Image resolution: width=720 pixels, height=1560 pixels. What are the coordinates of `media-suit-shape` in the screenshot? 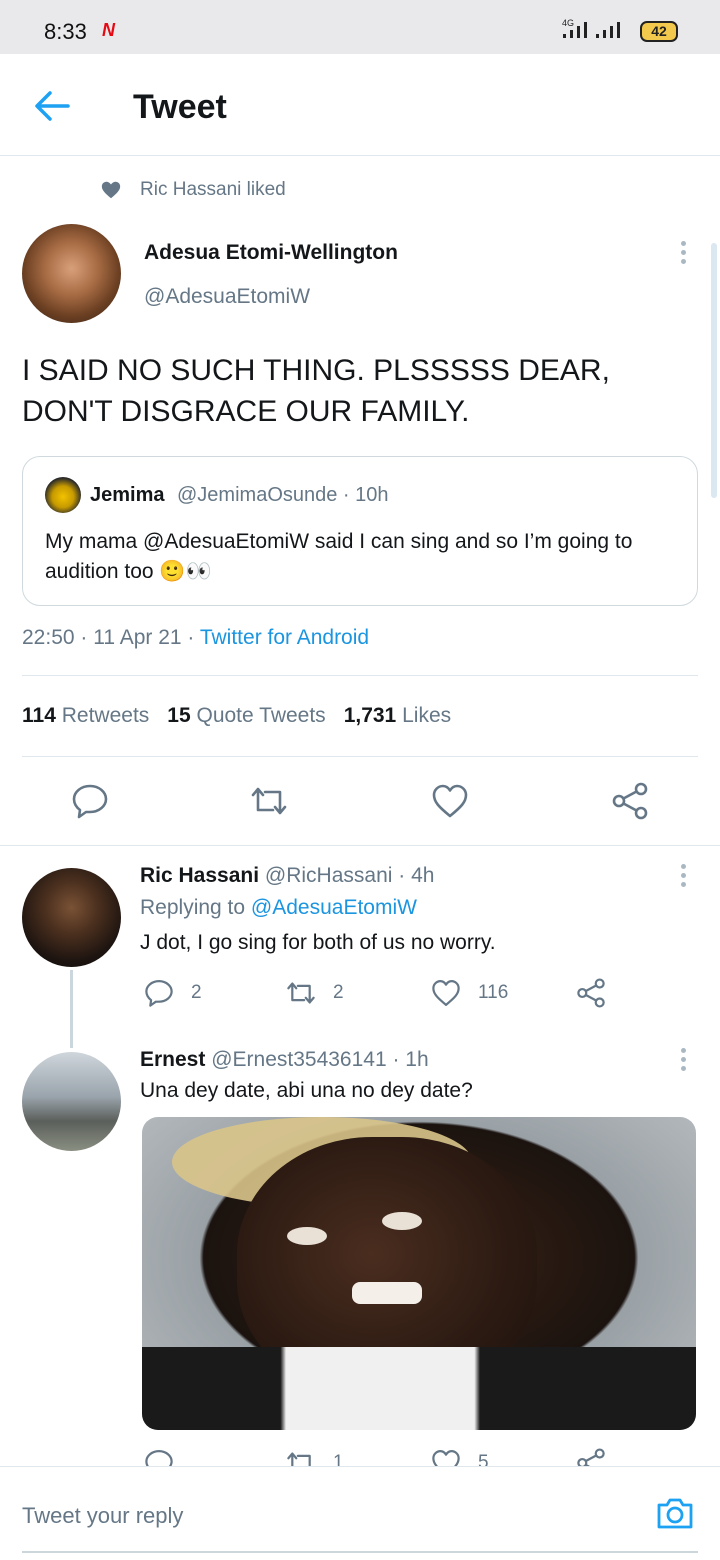 It's located at (419, 1388).